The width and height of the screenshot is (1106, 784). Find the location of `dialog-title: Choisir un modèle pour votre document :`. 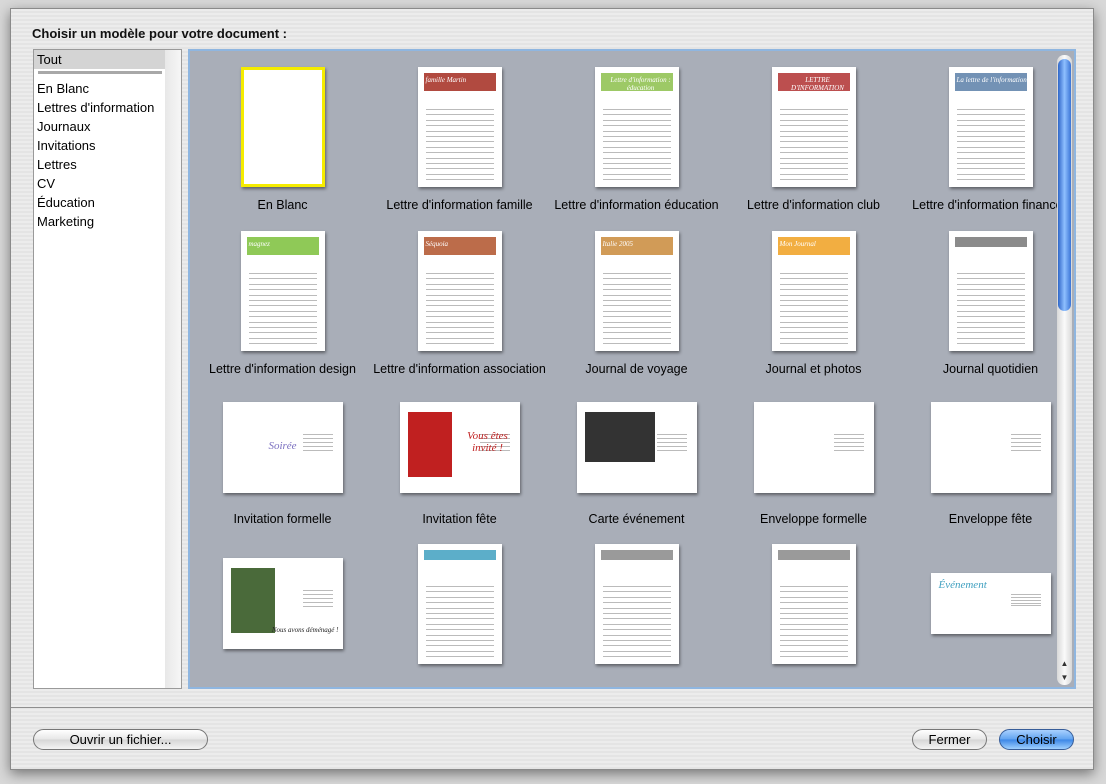

dialog-title: Choisir un modèle pour votre document : is located at coordinates (159, 33).